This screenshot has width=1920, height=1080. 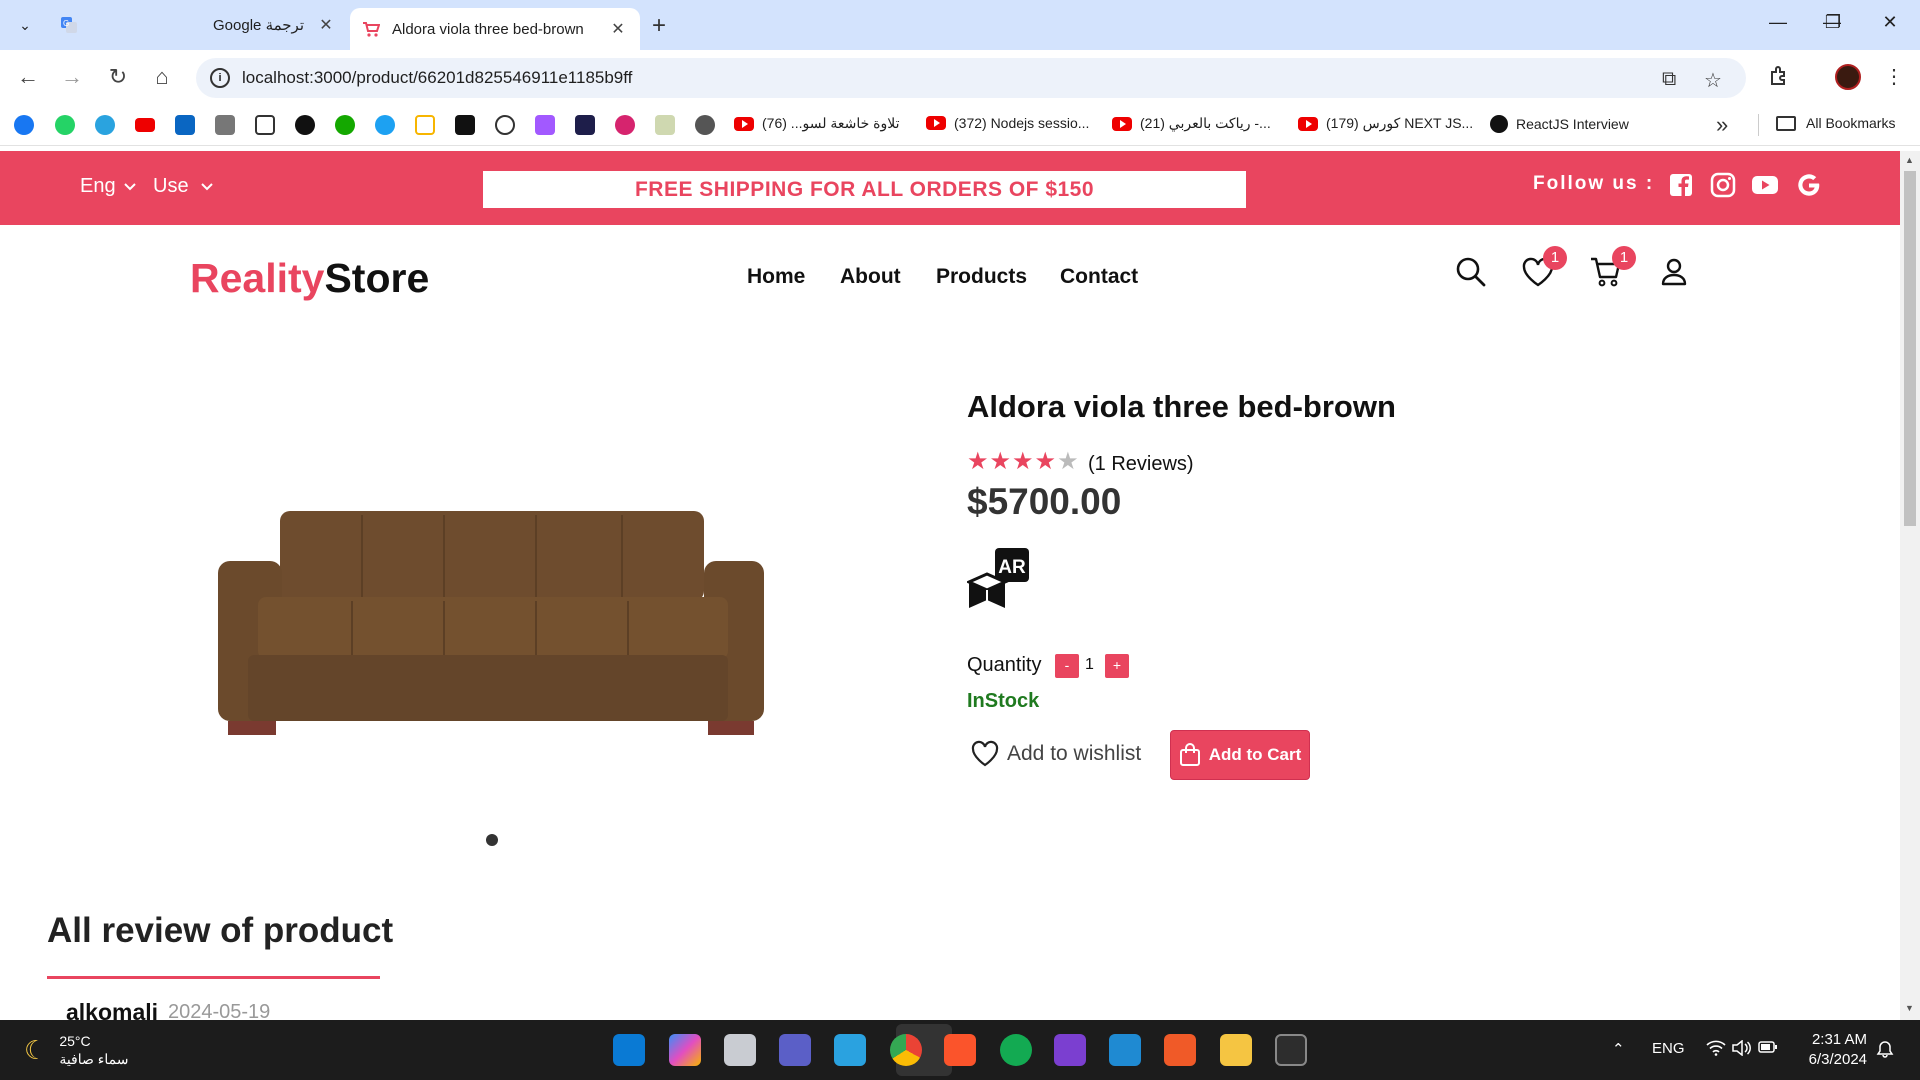 What do you see at coordinates (1890, 22) in the screenshot?
I see `close-window-button: ✕` at bounding box center [1890, 22].